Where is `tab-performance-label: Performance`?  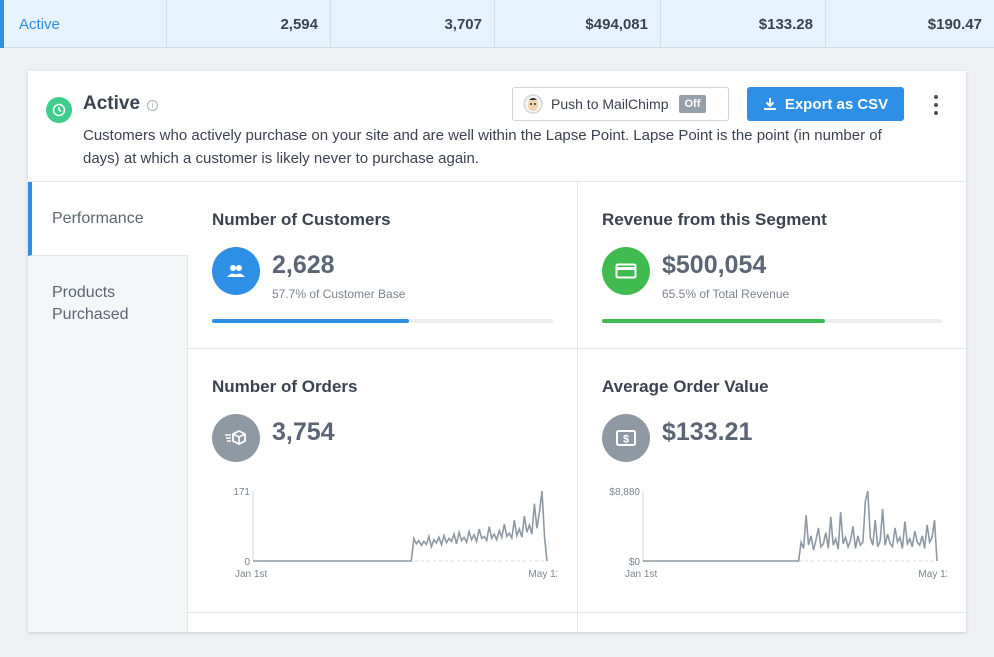
tab-performance-label: Performance is located at coordinates (98, 218).